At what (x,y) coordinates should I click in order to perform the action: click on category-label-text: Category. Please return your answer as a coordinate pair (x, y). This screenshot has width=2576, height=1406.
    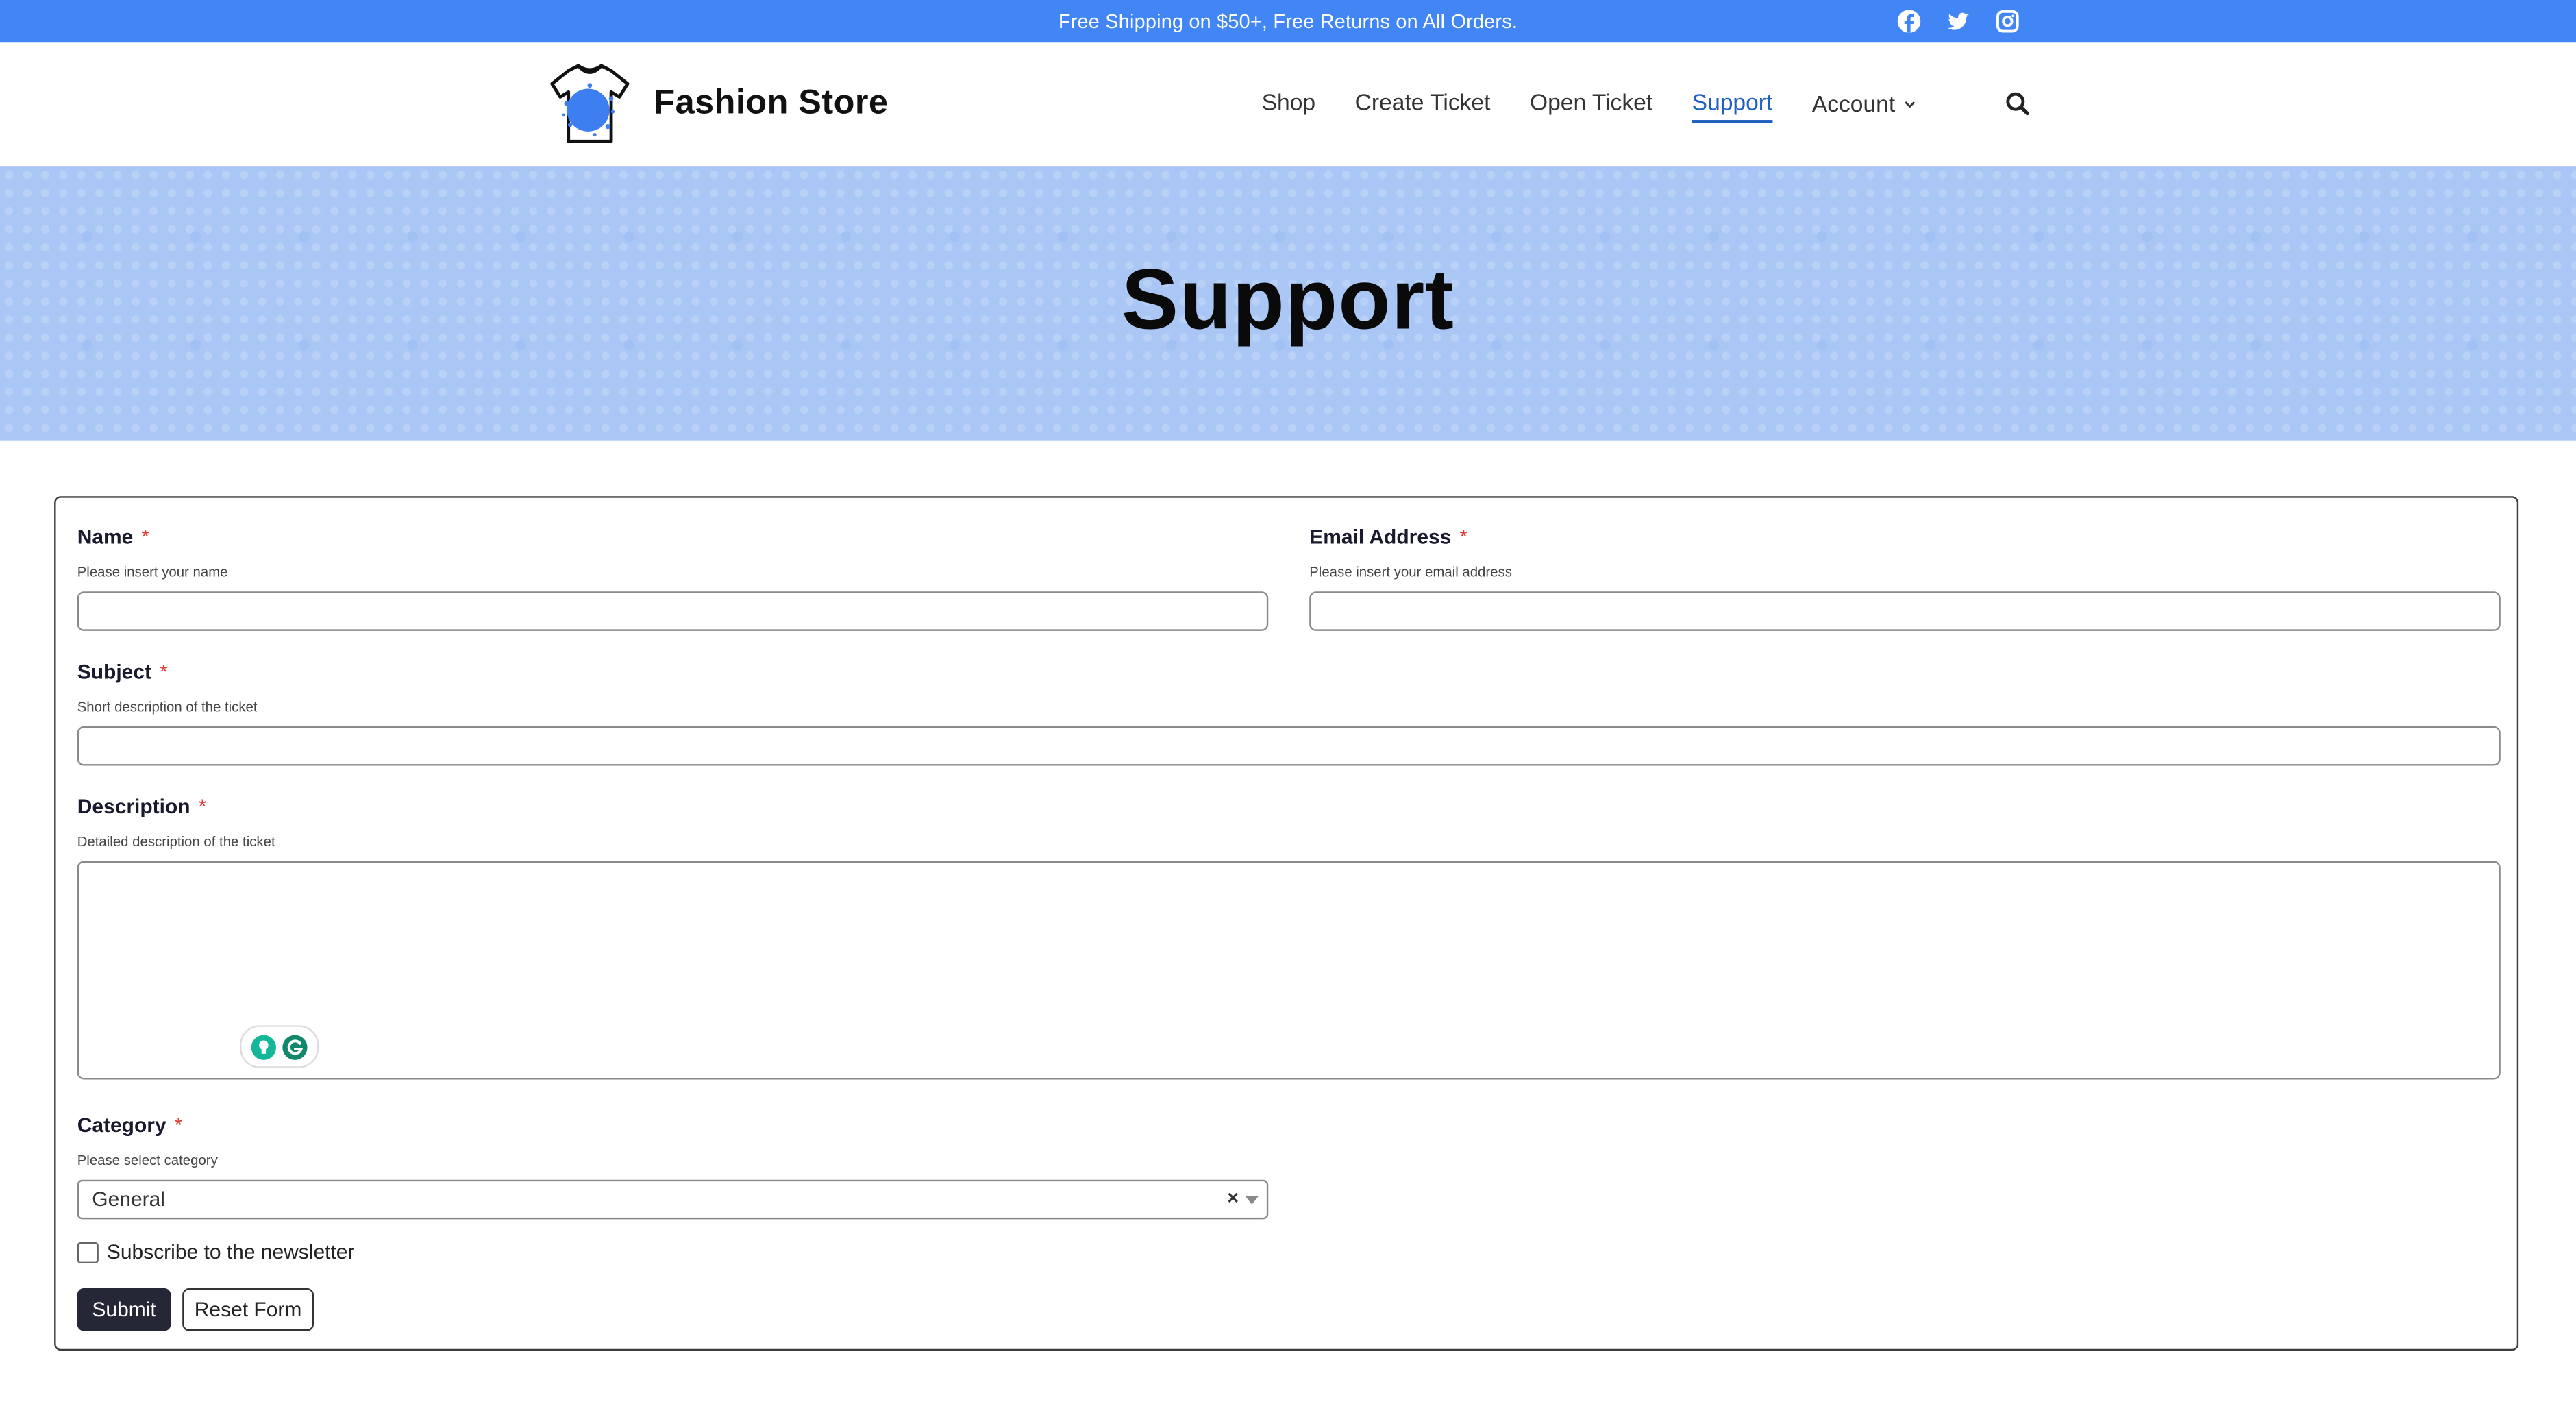
    Looking at the image, I should click on (121, 1125).